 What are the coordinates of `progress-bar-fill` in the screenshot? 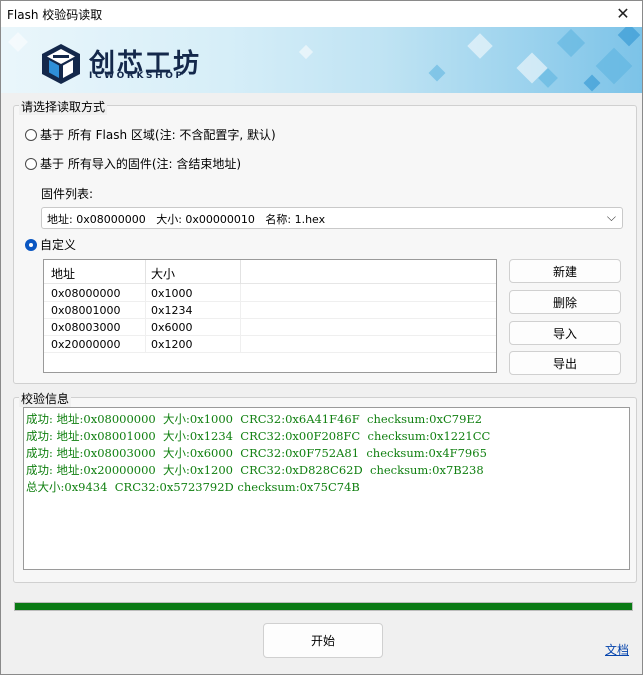 It's located at (323, 606).